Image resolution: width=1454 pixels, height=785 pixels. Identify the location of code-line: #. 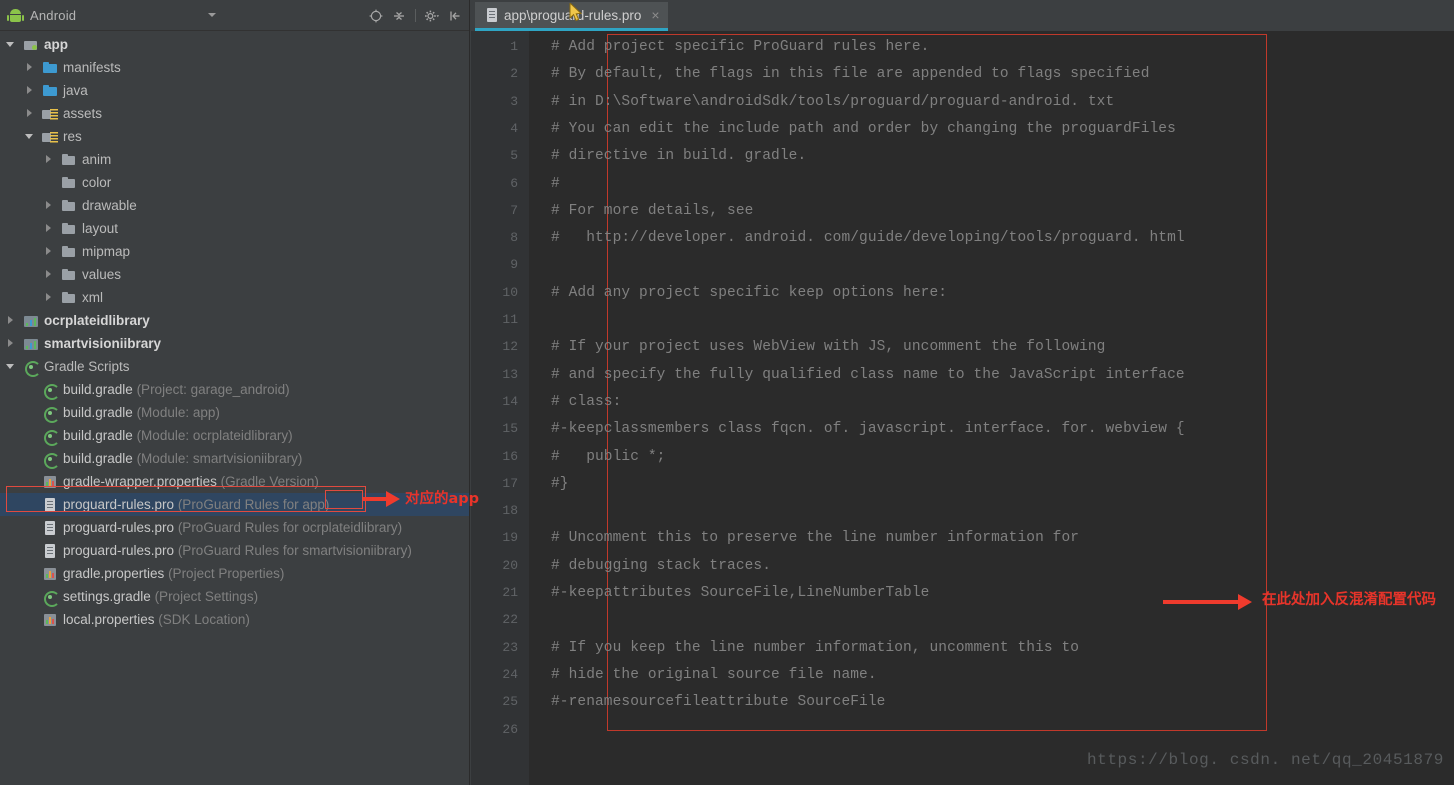
(555, 183).